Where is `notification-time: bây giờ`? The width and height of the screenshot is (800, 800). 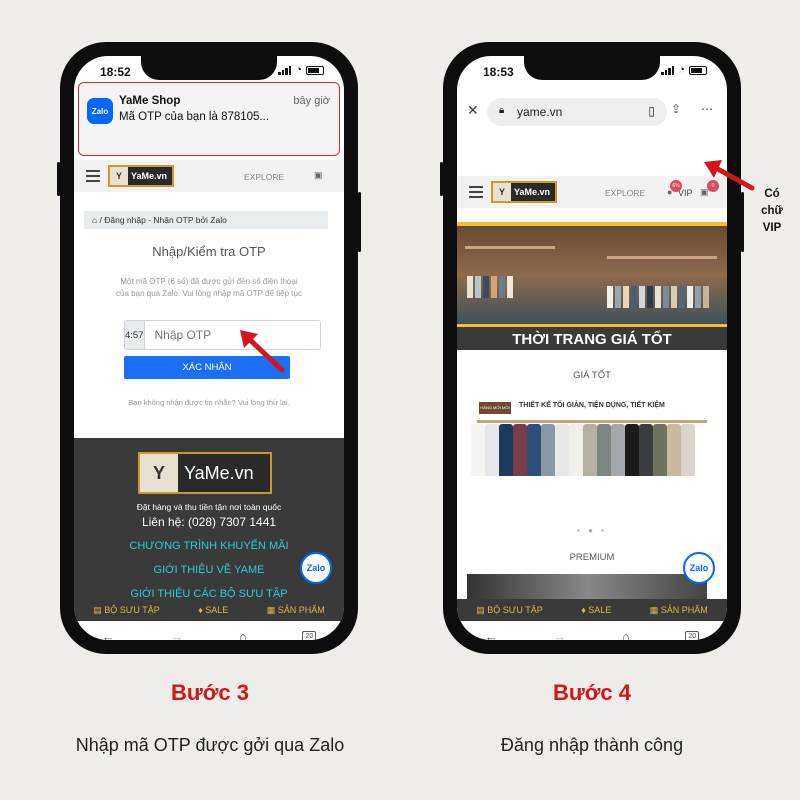
notification-time: bây giờ is located at coordinates (311, 101).